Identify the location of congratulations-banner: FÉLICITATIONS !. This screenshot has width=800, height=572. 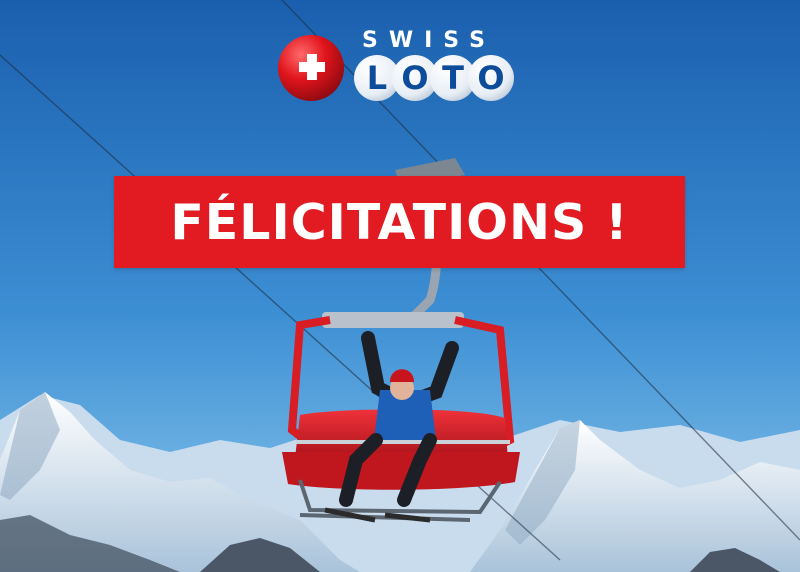
(399, 222).